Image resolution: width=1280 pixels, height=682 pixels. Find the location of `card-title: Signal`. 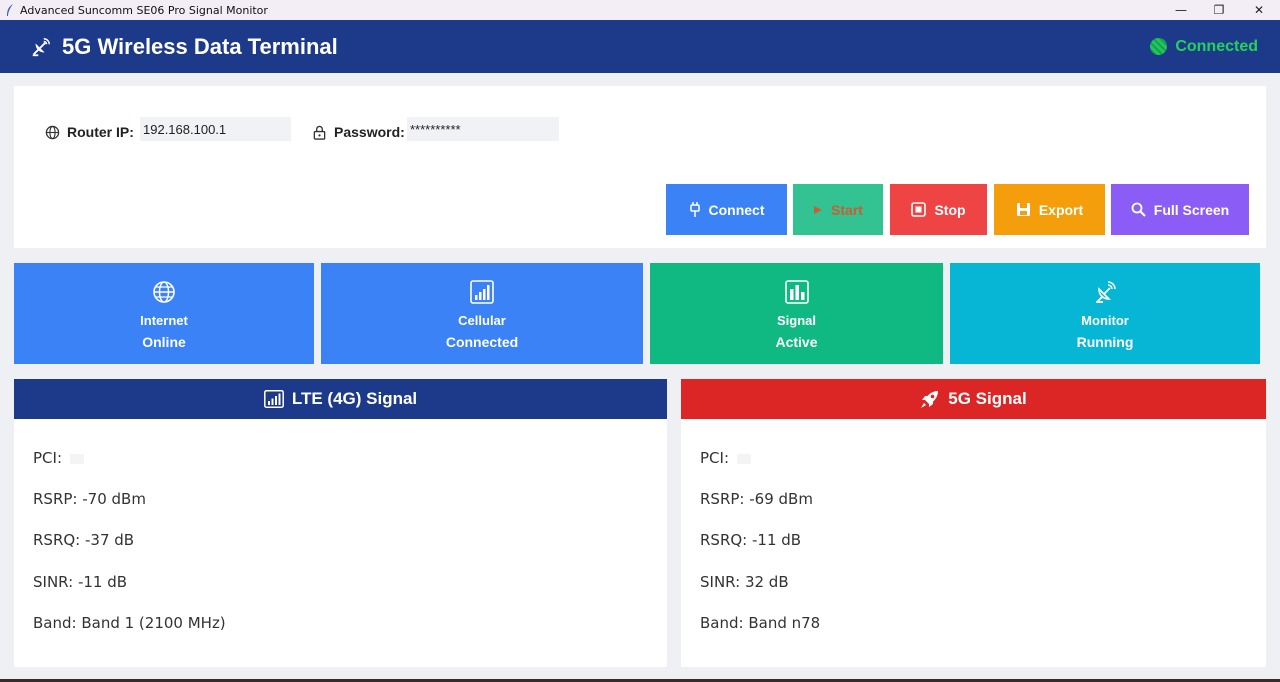

card-title: Signal is located at coordinates (796, 320).